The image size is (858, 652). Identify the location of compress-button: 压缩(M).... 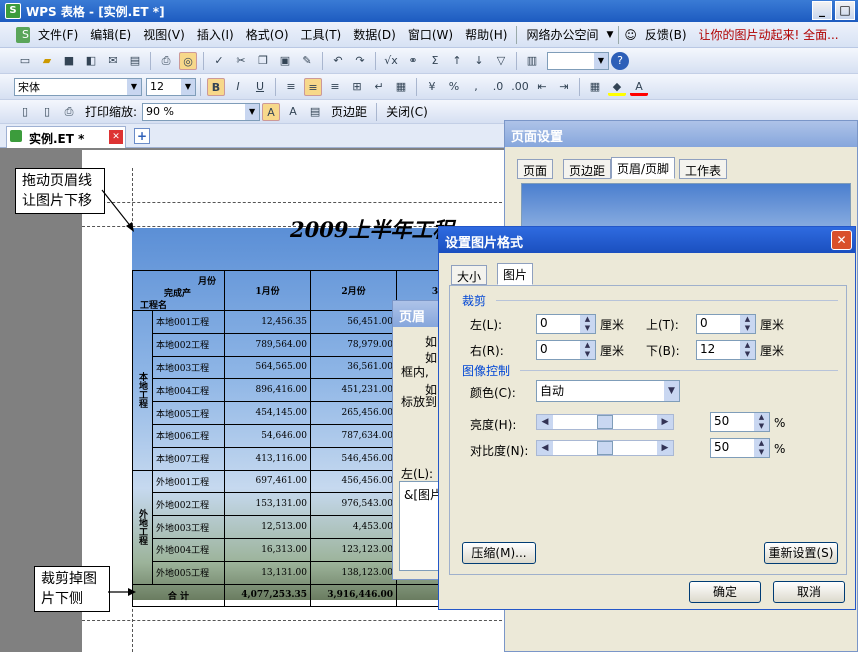
(499, 553).